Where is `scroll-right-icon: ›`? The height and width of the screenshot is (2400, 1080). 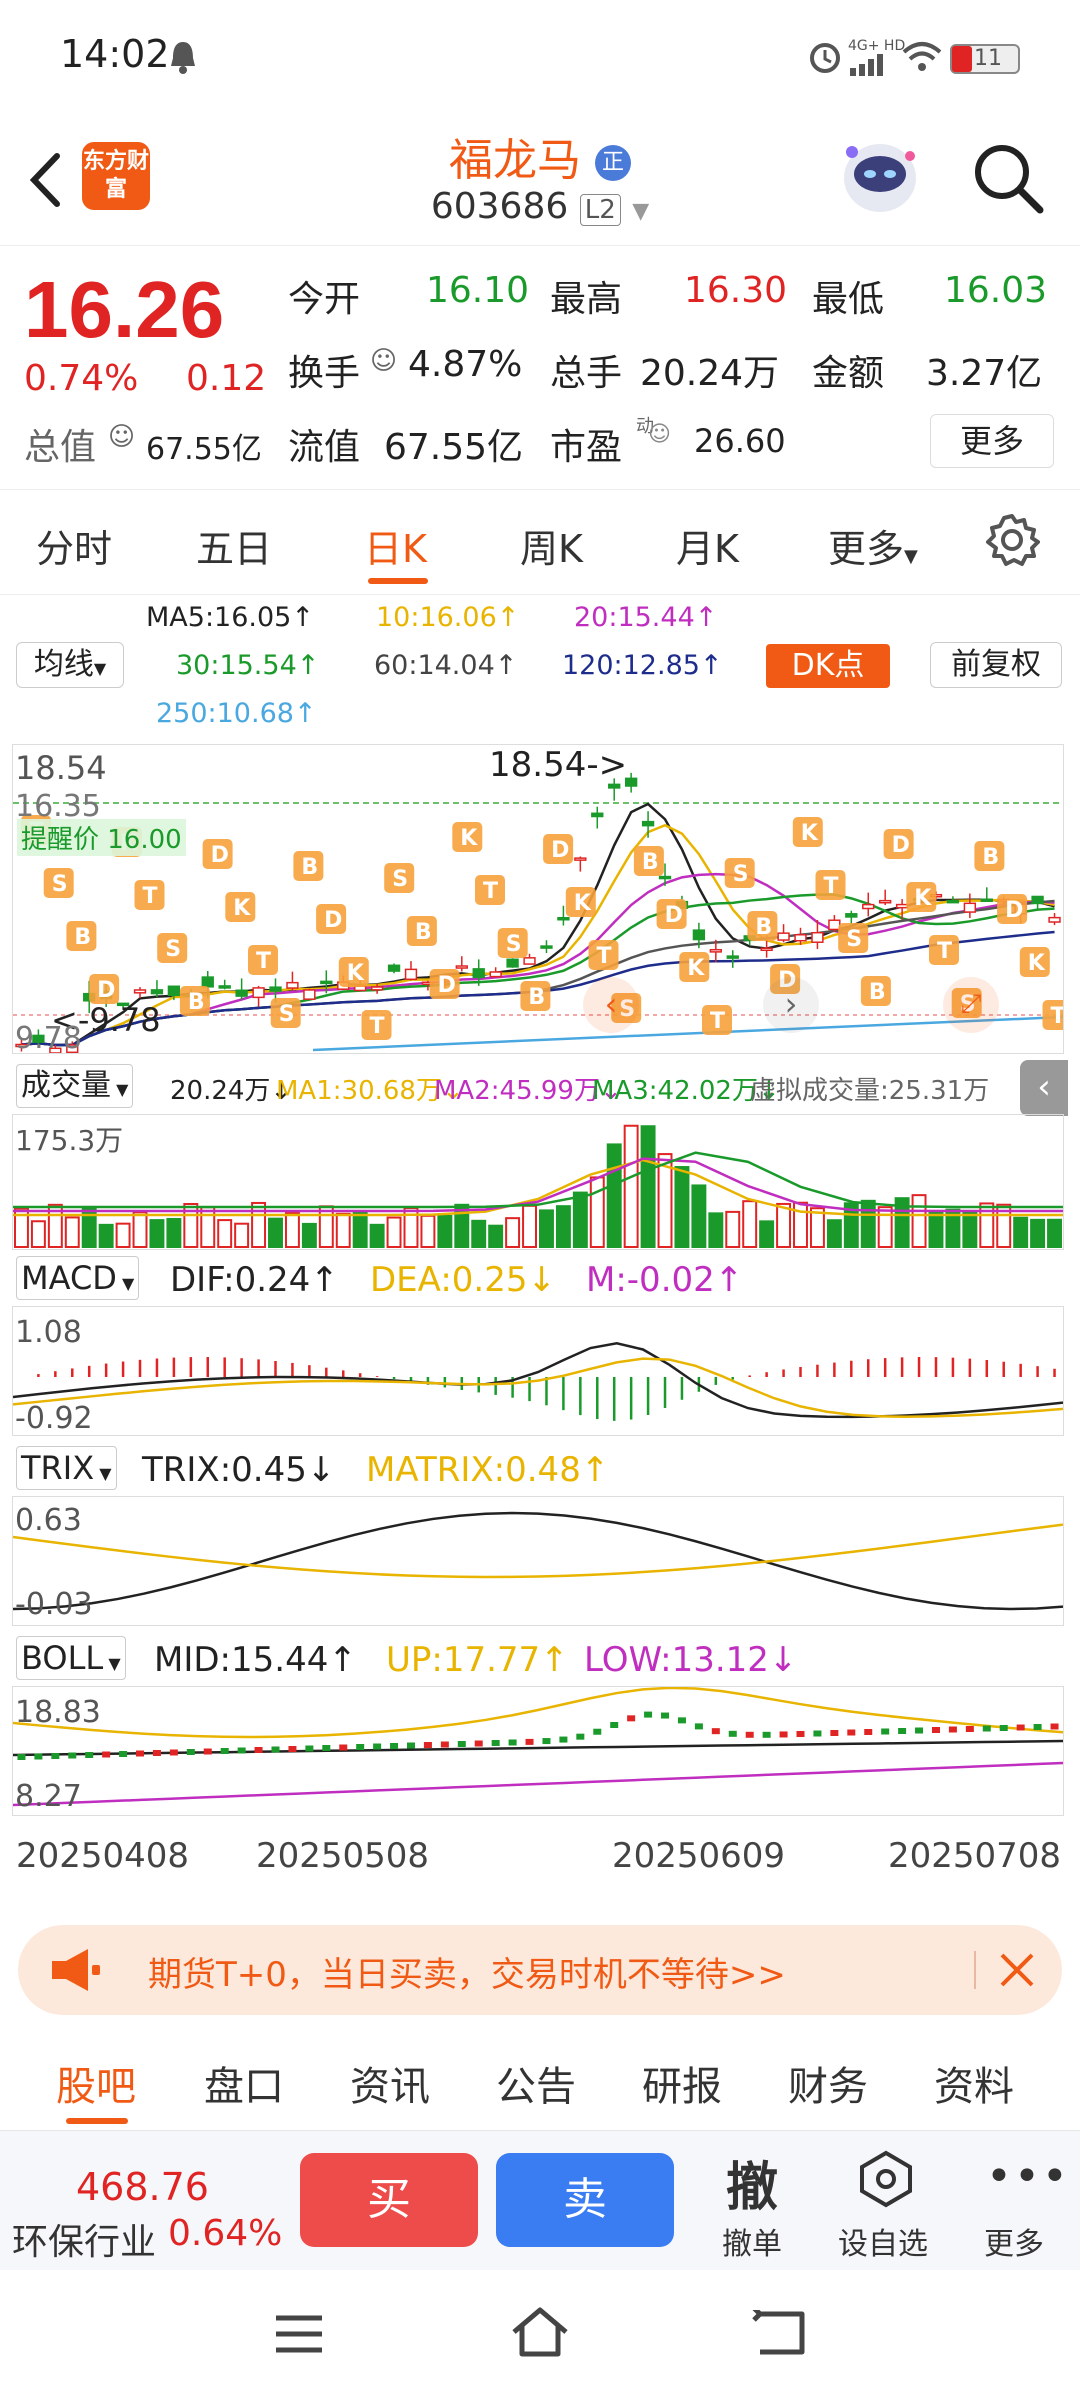
scroll-right-icon: › is located at coordinates (791, 1005).